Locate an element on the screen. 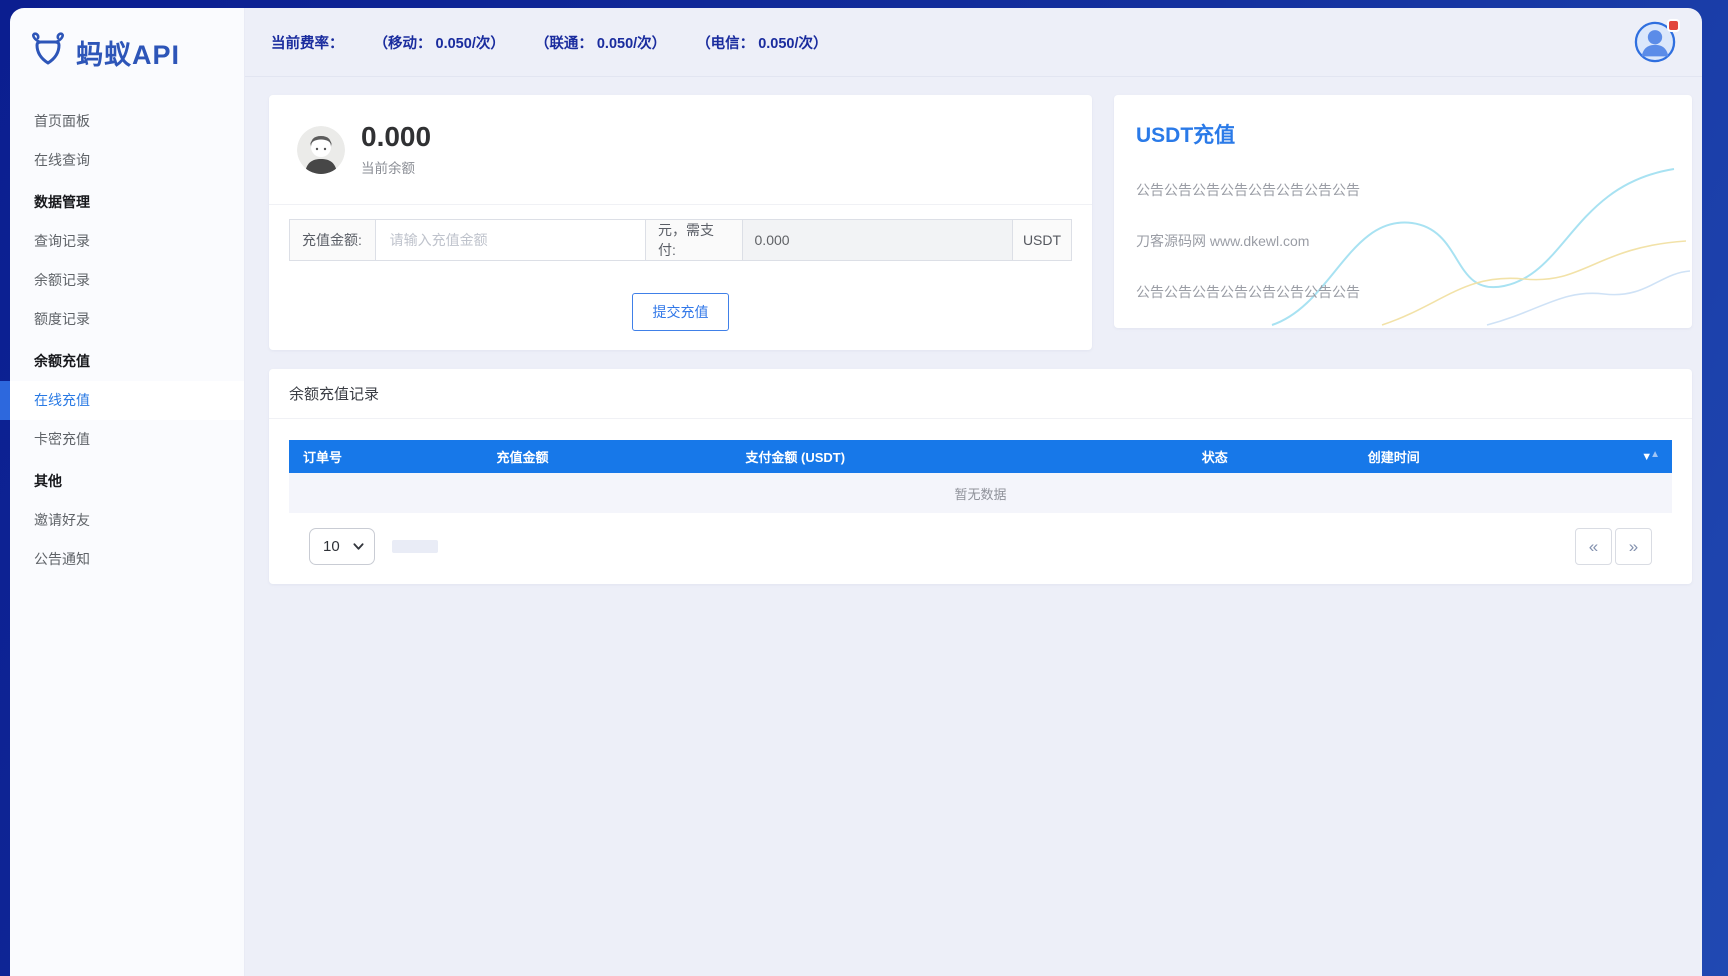 The width and height of the screenshot is (1728, 976). page-size-value: 10 is located at coordinates (331, 546).